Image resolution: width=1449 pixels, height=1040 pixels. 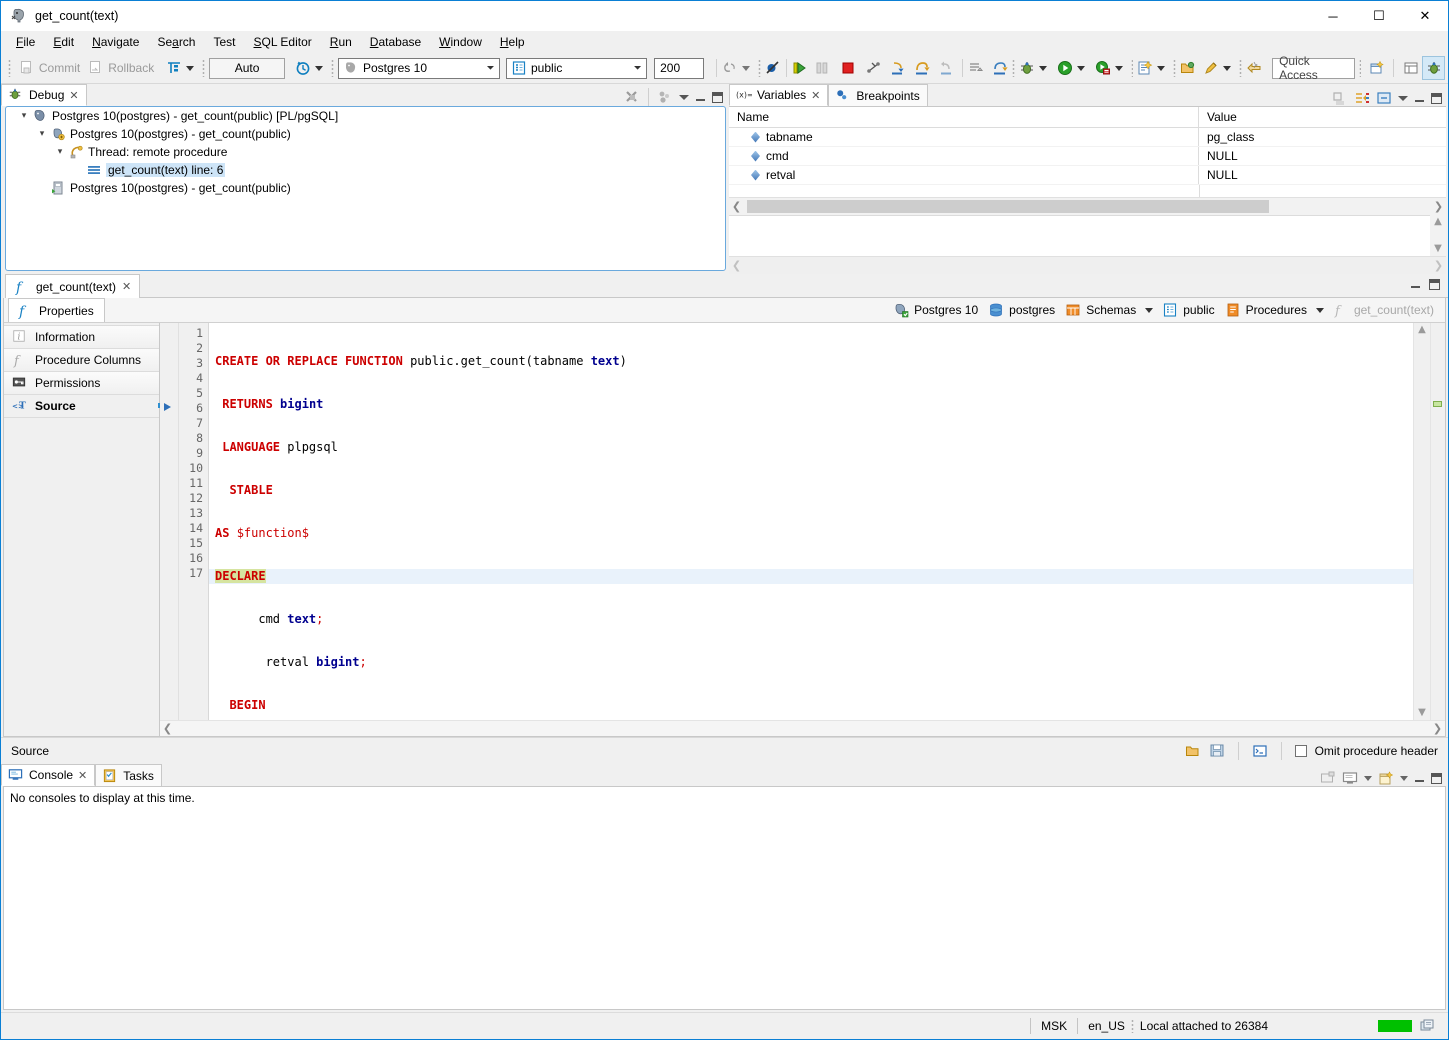 What do you see at coordinates (81, 360) in the screenshot?
I see `sidebar-item-procedure-columns: f Procedure Columns` at bounding box center [81, 360].